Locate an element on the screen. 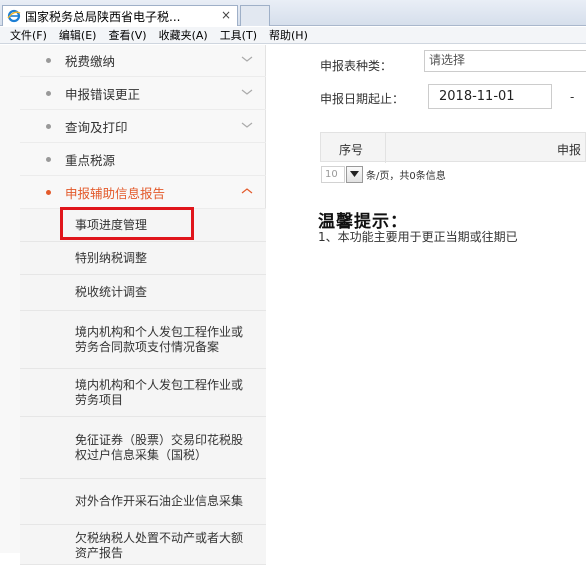 The image size is (586, 565). table-header: 序号 申报 is located at coordinates (453, 147).